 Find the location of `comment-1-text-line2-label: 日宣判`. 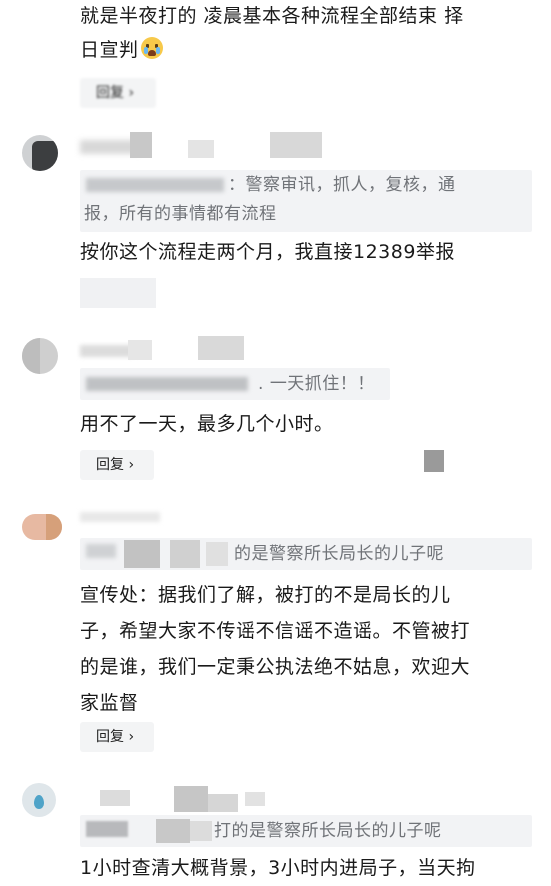

comment-1-text-line2-label: 日宣判 is located at coordinates (109, 50).